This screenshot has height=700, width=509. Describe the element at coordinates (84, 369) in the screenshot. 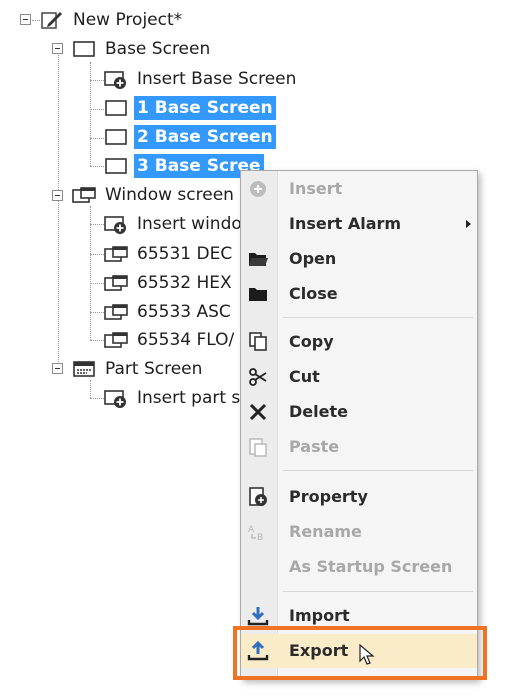

I see `part-screen-icon` at that location.